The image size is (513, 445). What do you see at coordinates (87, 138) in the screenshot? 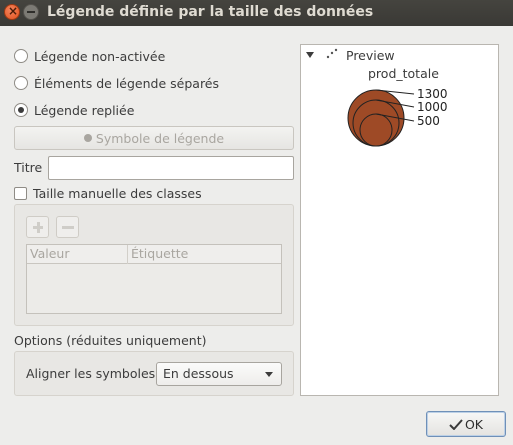
I see `symbol-dot-icon` at bounding box center [87, 138].